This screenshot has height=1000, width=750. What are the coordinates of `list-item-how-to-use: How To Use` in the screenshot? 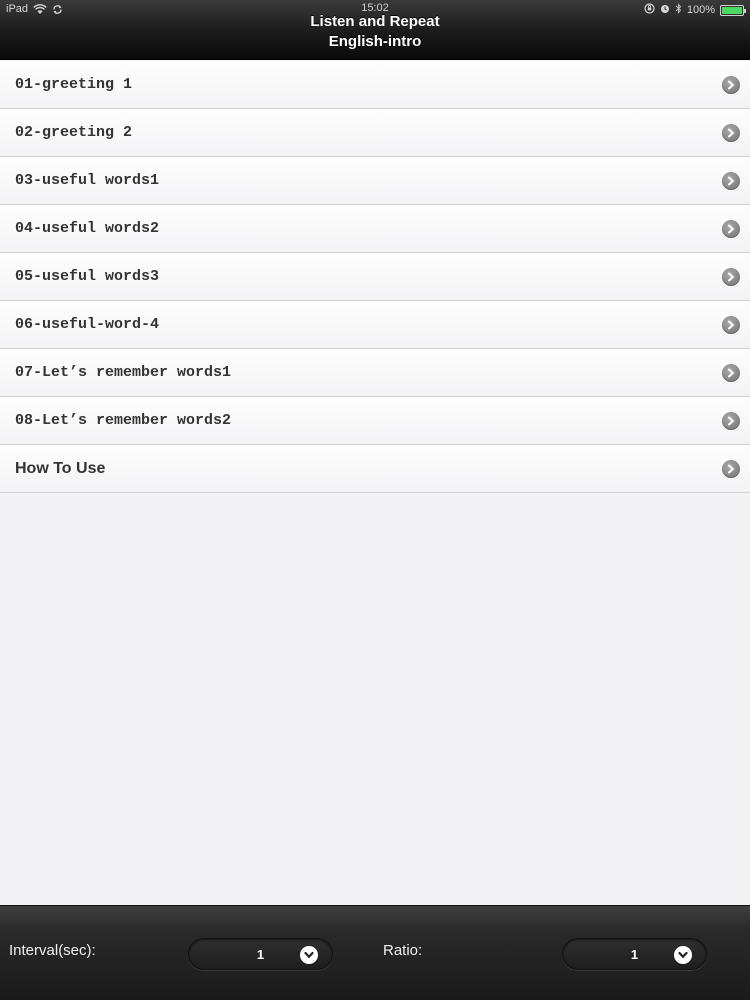 It's located at (375, 469).